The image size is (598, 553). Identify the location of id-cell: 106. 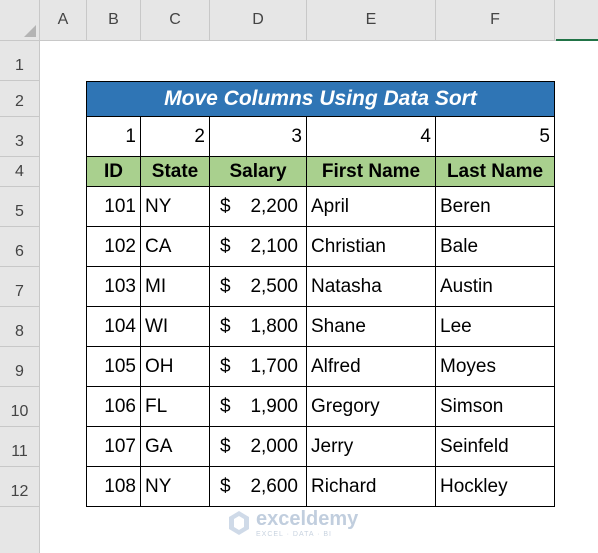
(113, 407).